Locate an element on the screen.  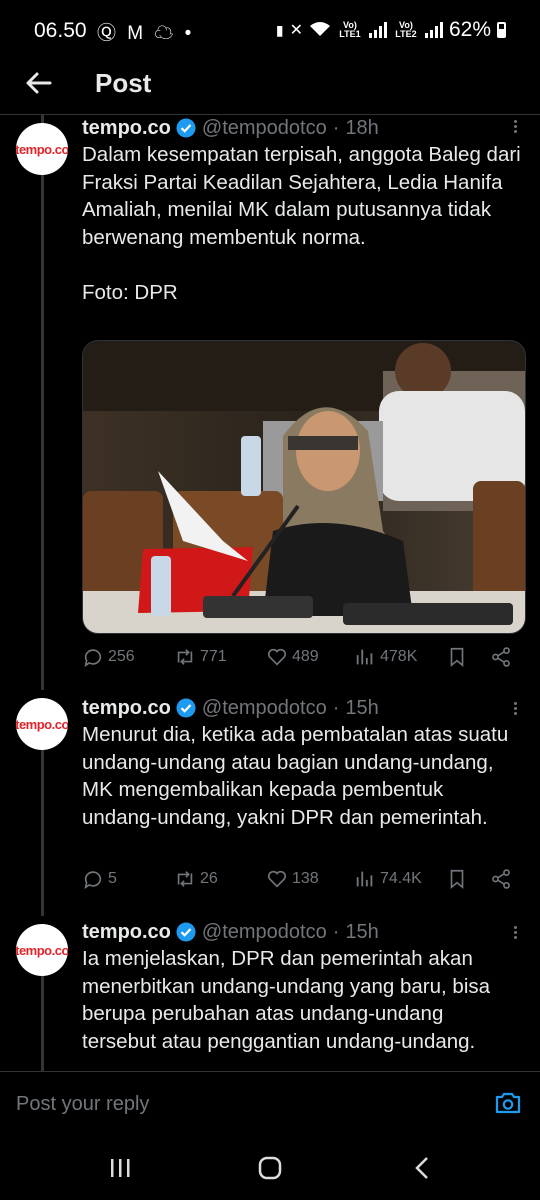
mute-icon: ✕ is located at coordinates (296, 30).